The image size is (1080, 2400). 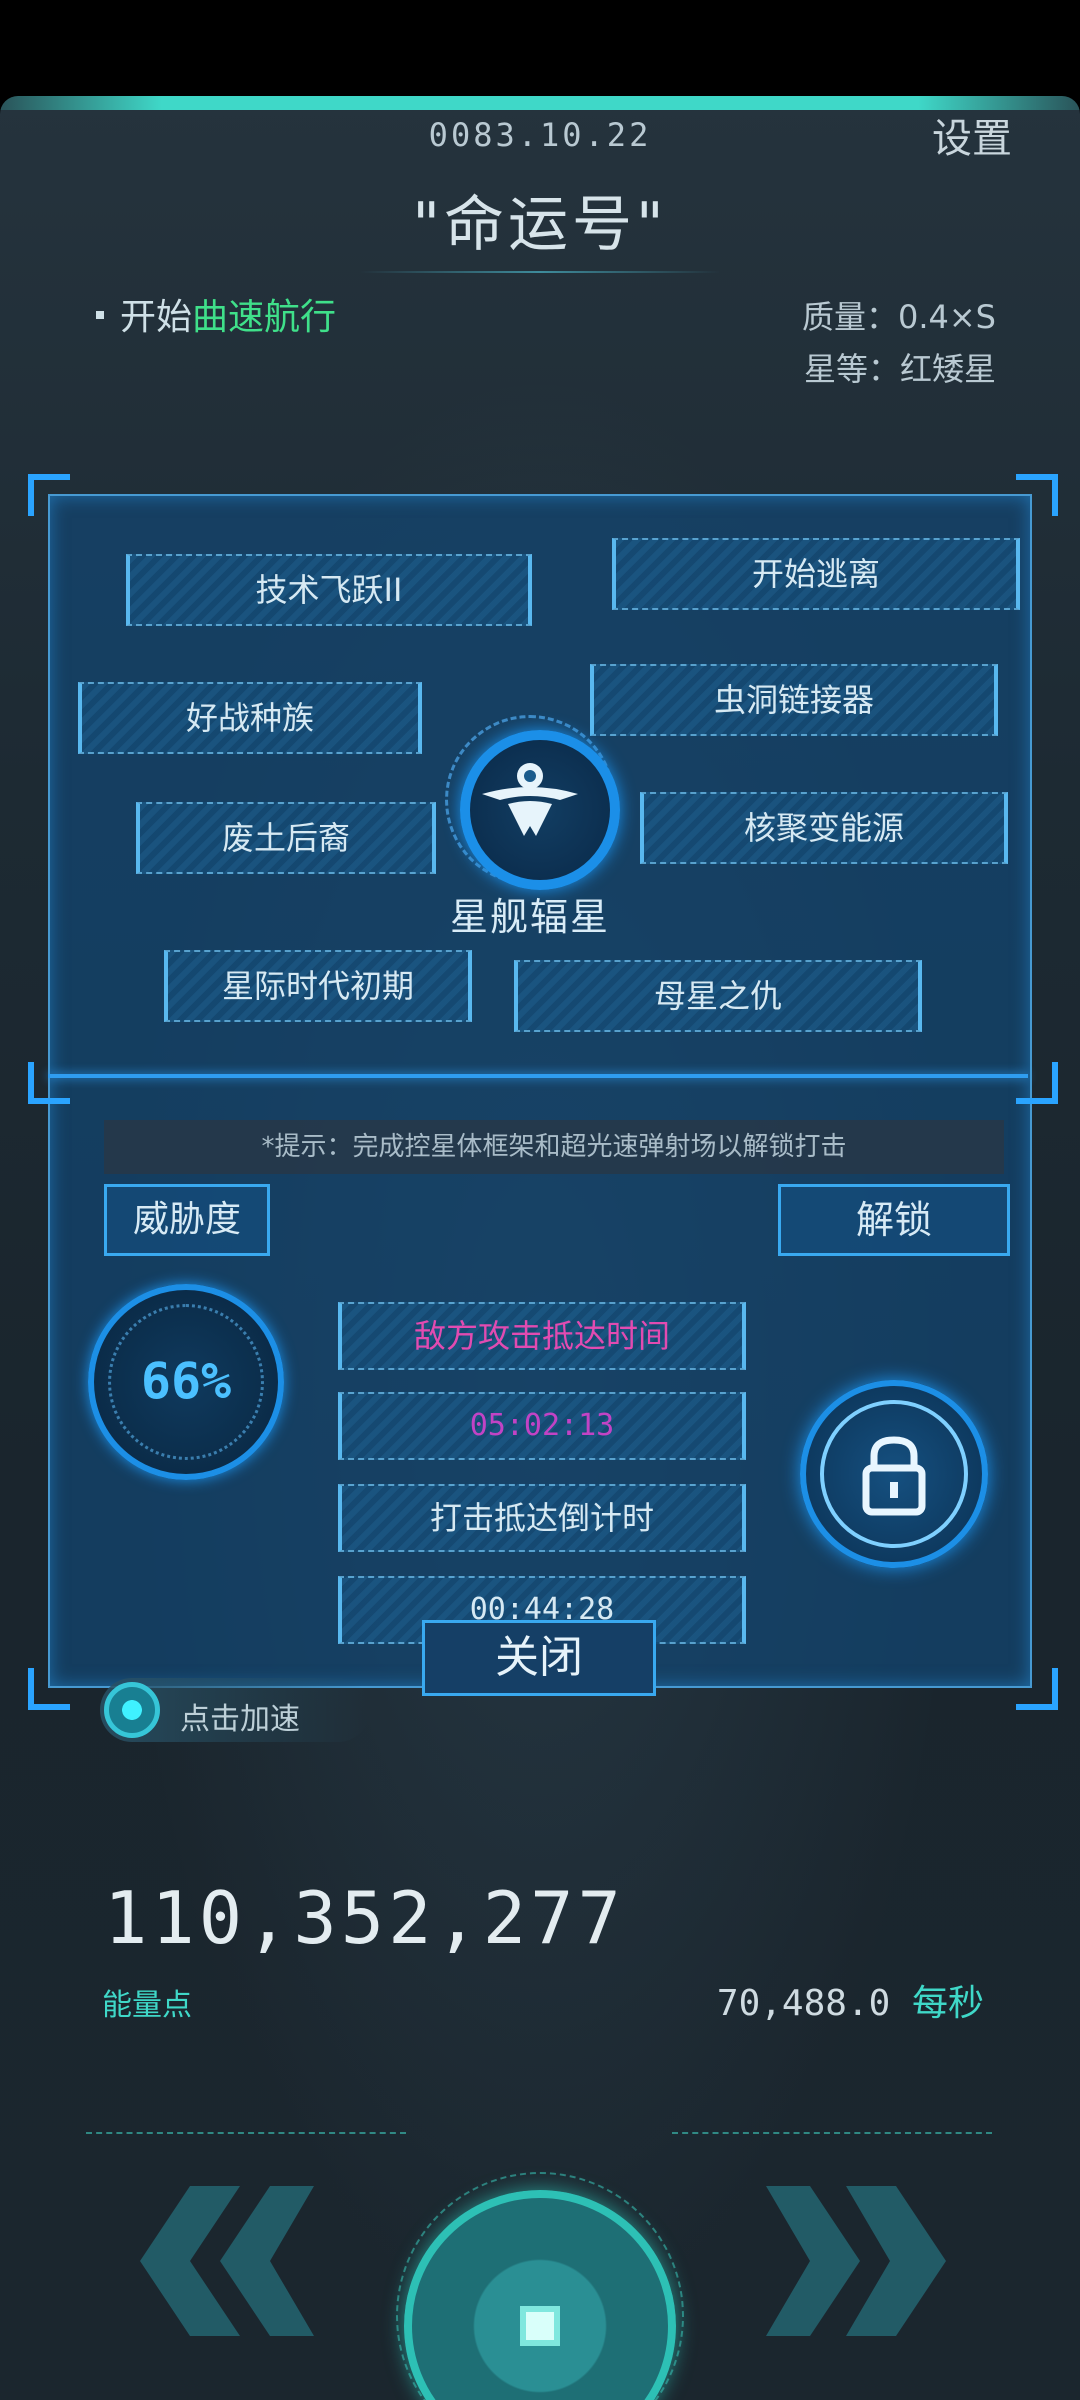 What do you see at coordinates (132, 1710) in the screenshot?
I see `accelerate-icon` at bounding box center [132, 1710].